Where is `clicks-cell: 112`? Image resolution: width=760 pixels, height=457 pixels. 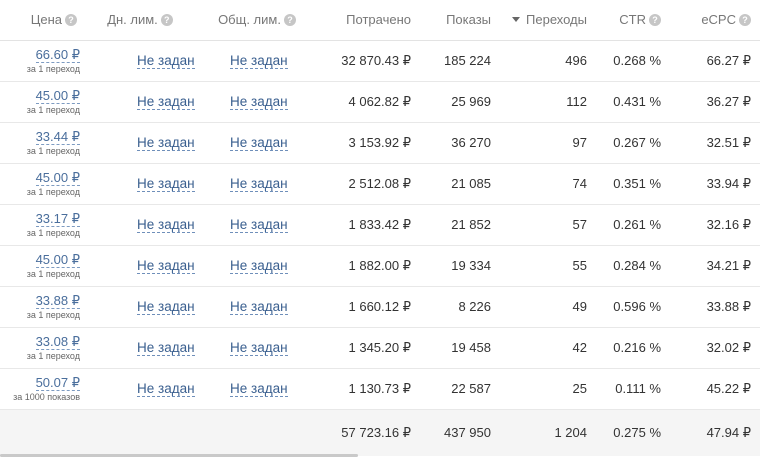 clicks-cell: 112 is located at coordinates (548, 102).